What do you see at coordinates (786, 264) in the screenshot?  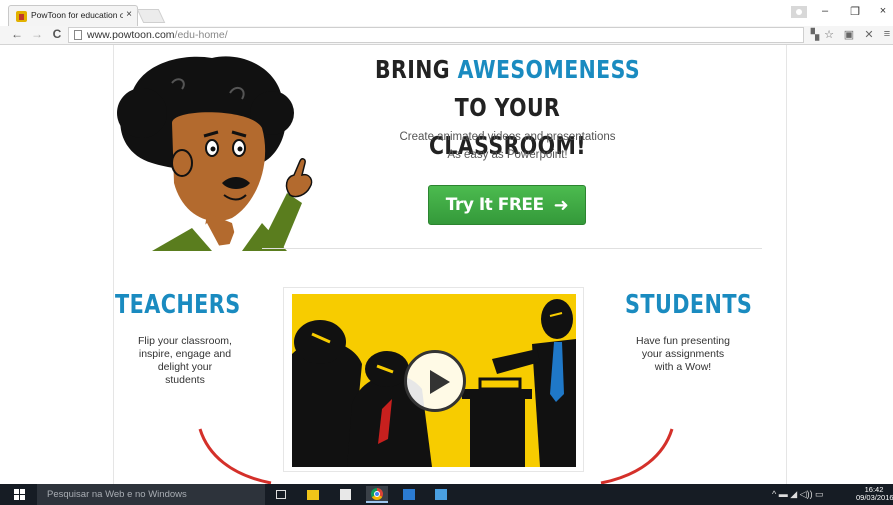 I see `content-border-right` at bounding box center [786, 264].